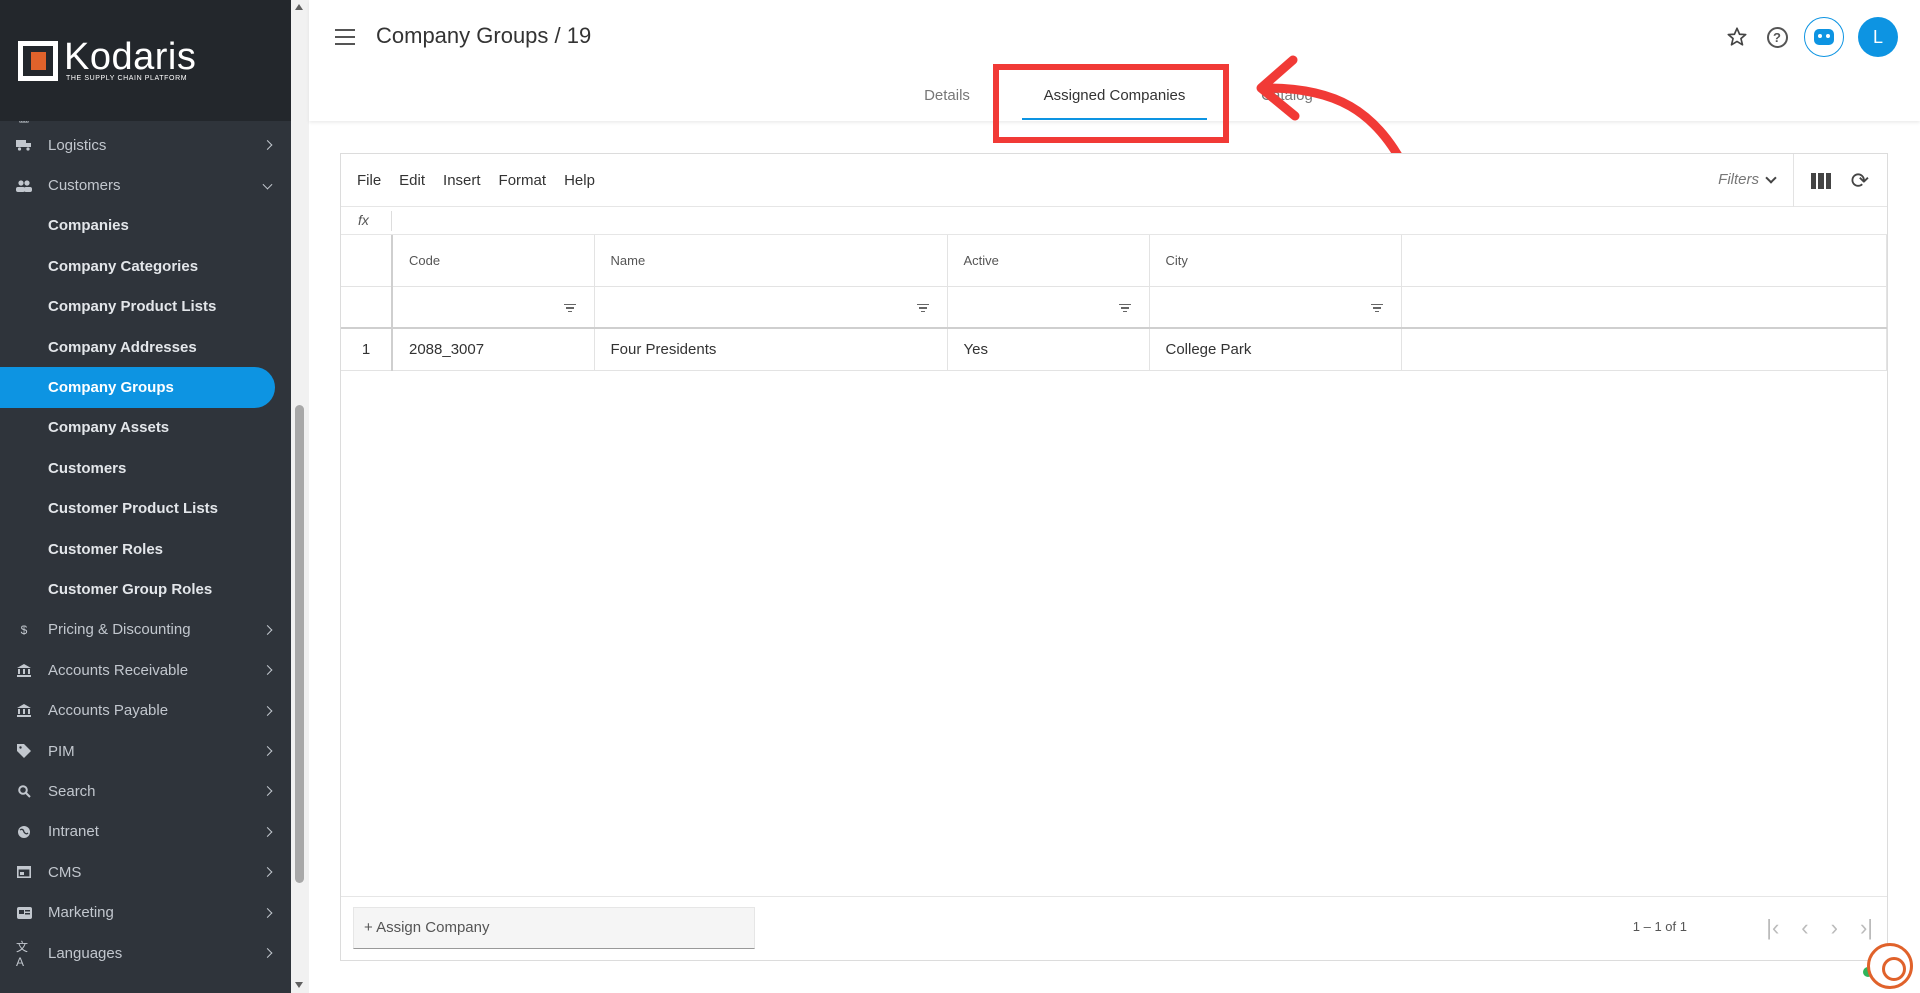 The image size is (1920, 993). I want to click on sidebar-sub-customer-group-roles: Customer Group Roles, so click(145, 589).